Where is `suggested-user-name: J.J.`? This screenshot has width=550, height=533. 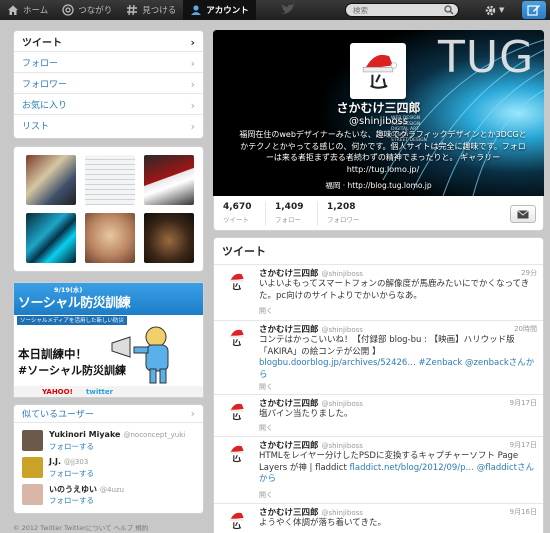
suggested-user-name: J.J. is located at coordinates (55, 461).